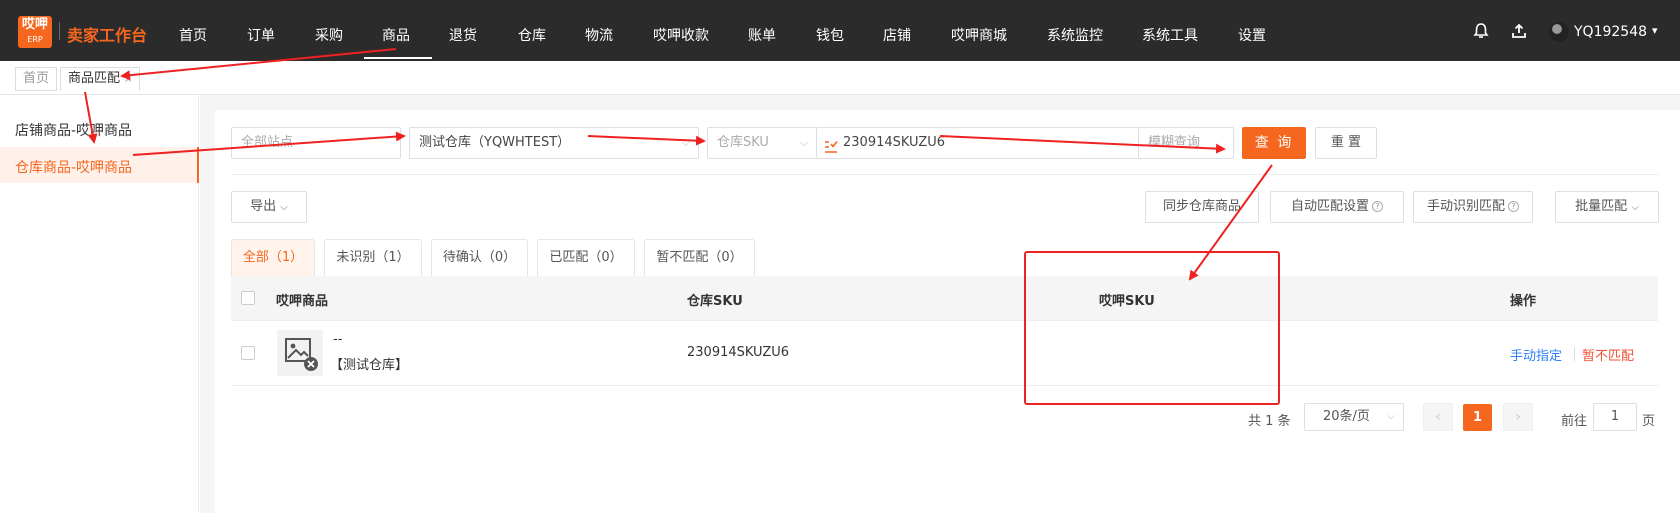 This screenshot has height=513, width=1680. Describe the element at coordinates (1252, 35) in the screenshot. I see `nav-item-settings: 设置` at that location.